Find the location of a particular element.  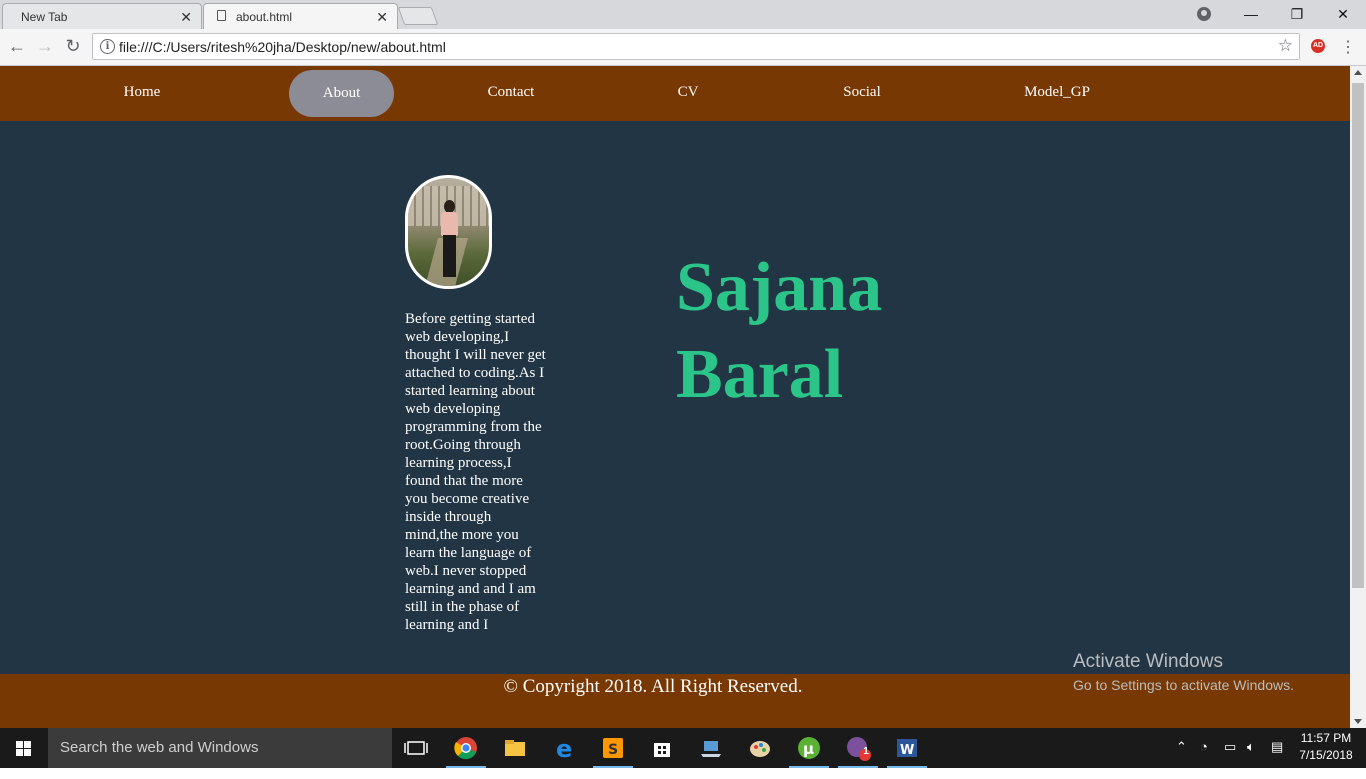

tab-title: about.html is located at coordinates (264, 16).